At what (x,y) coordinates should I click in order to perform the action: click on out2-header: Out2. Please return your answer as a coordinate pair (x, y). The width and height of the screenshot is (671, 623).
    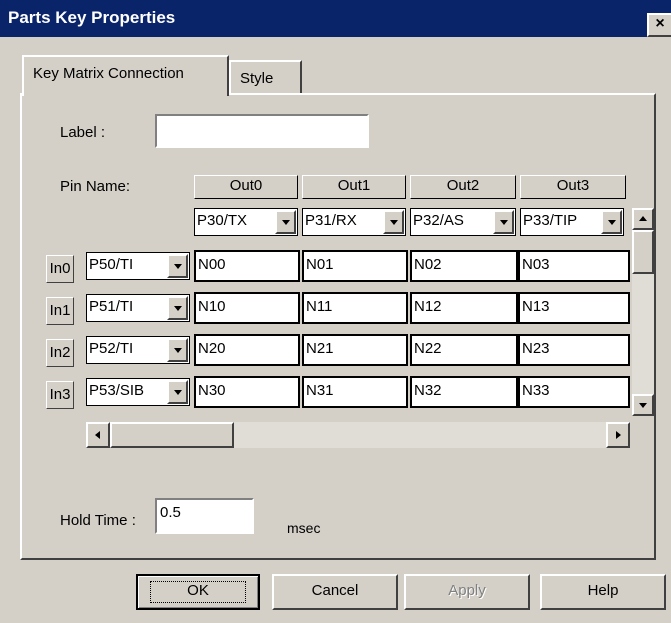
    Looking at the image, I should click on (463, 187).